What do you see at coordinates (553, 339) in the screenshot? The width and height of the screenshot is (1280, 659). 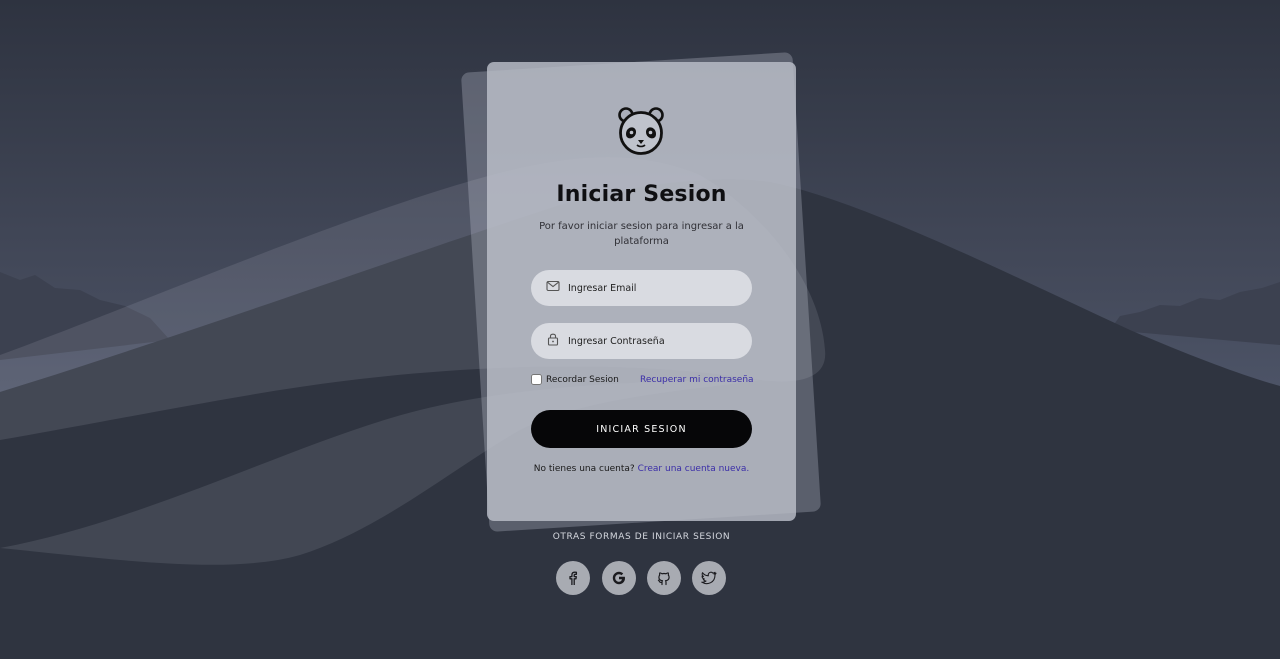 I see `lock-icon` at bounding box center [553, 339].